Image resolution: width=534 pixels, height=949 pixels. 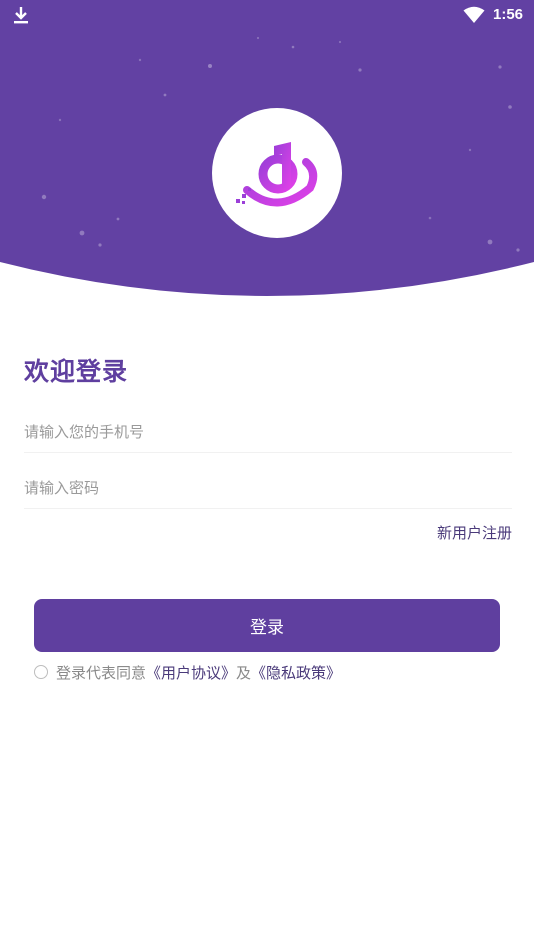 I want to click on phone-input-row, so click(x=268, y=432).